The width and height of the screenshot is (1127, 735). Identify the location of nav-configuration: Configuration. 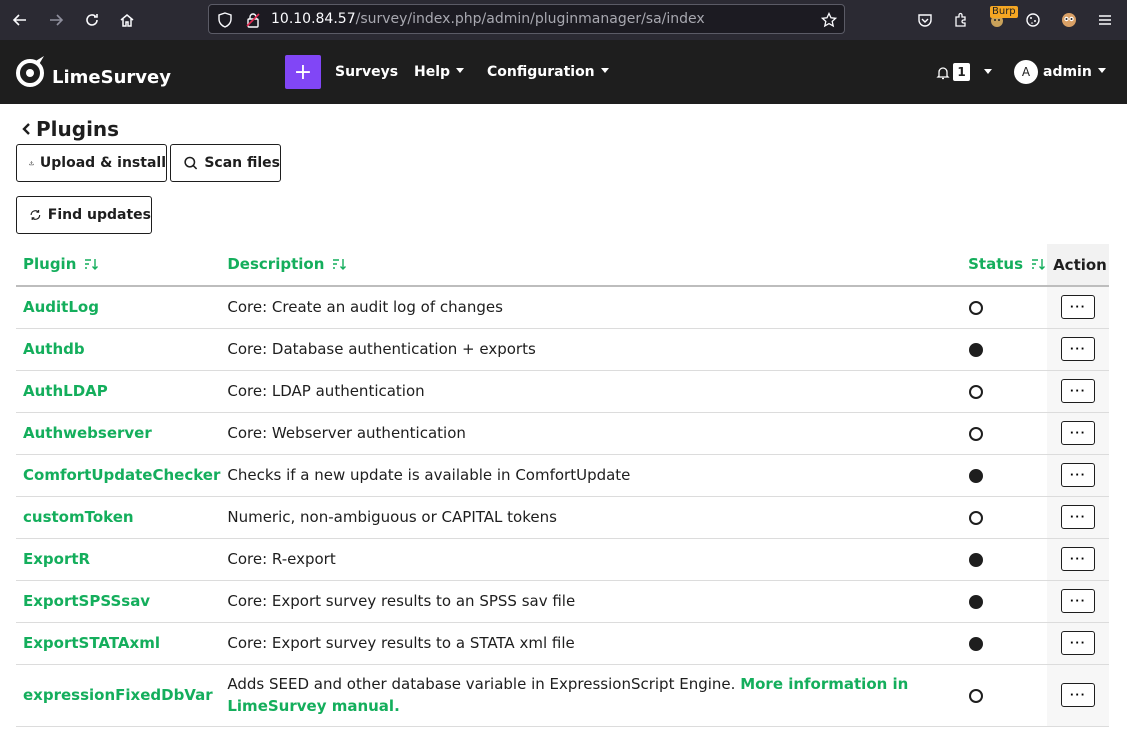
(548, 72).